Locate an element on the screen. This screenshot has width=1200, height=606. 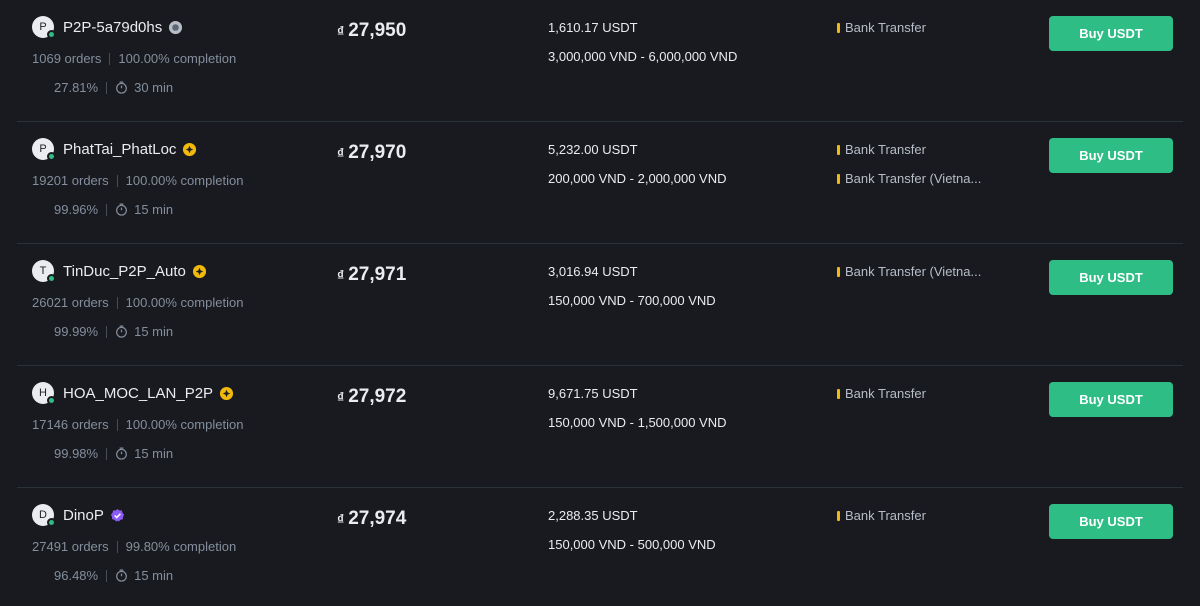
available-amount: 1,610.17 USDT is located at coordinates (593, 27).